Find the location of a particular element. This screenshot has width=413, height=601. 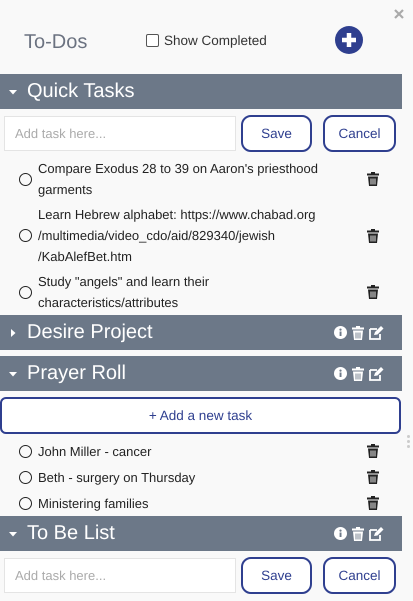

section-title: Prayer Roll is located at coordinates (180, 373).